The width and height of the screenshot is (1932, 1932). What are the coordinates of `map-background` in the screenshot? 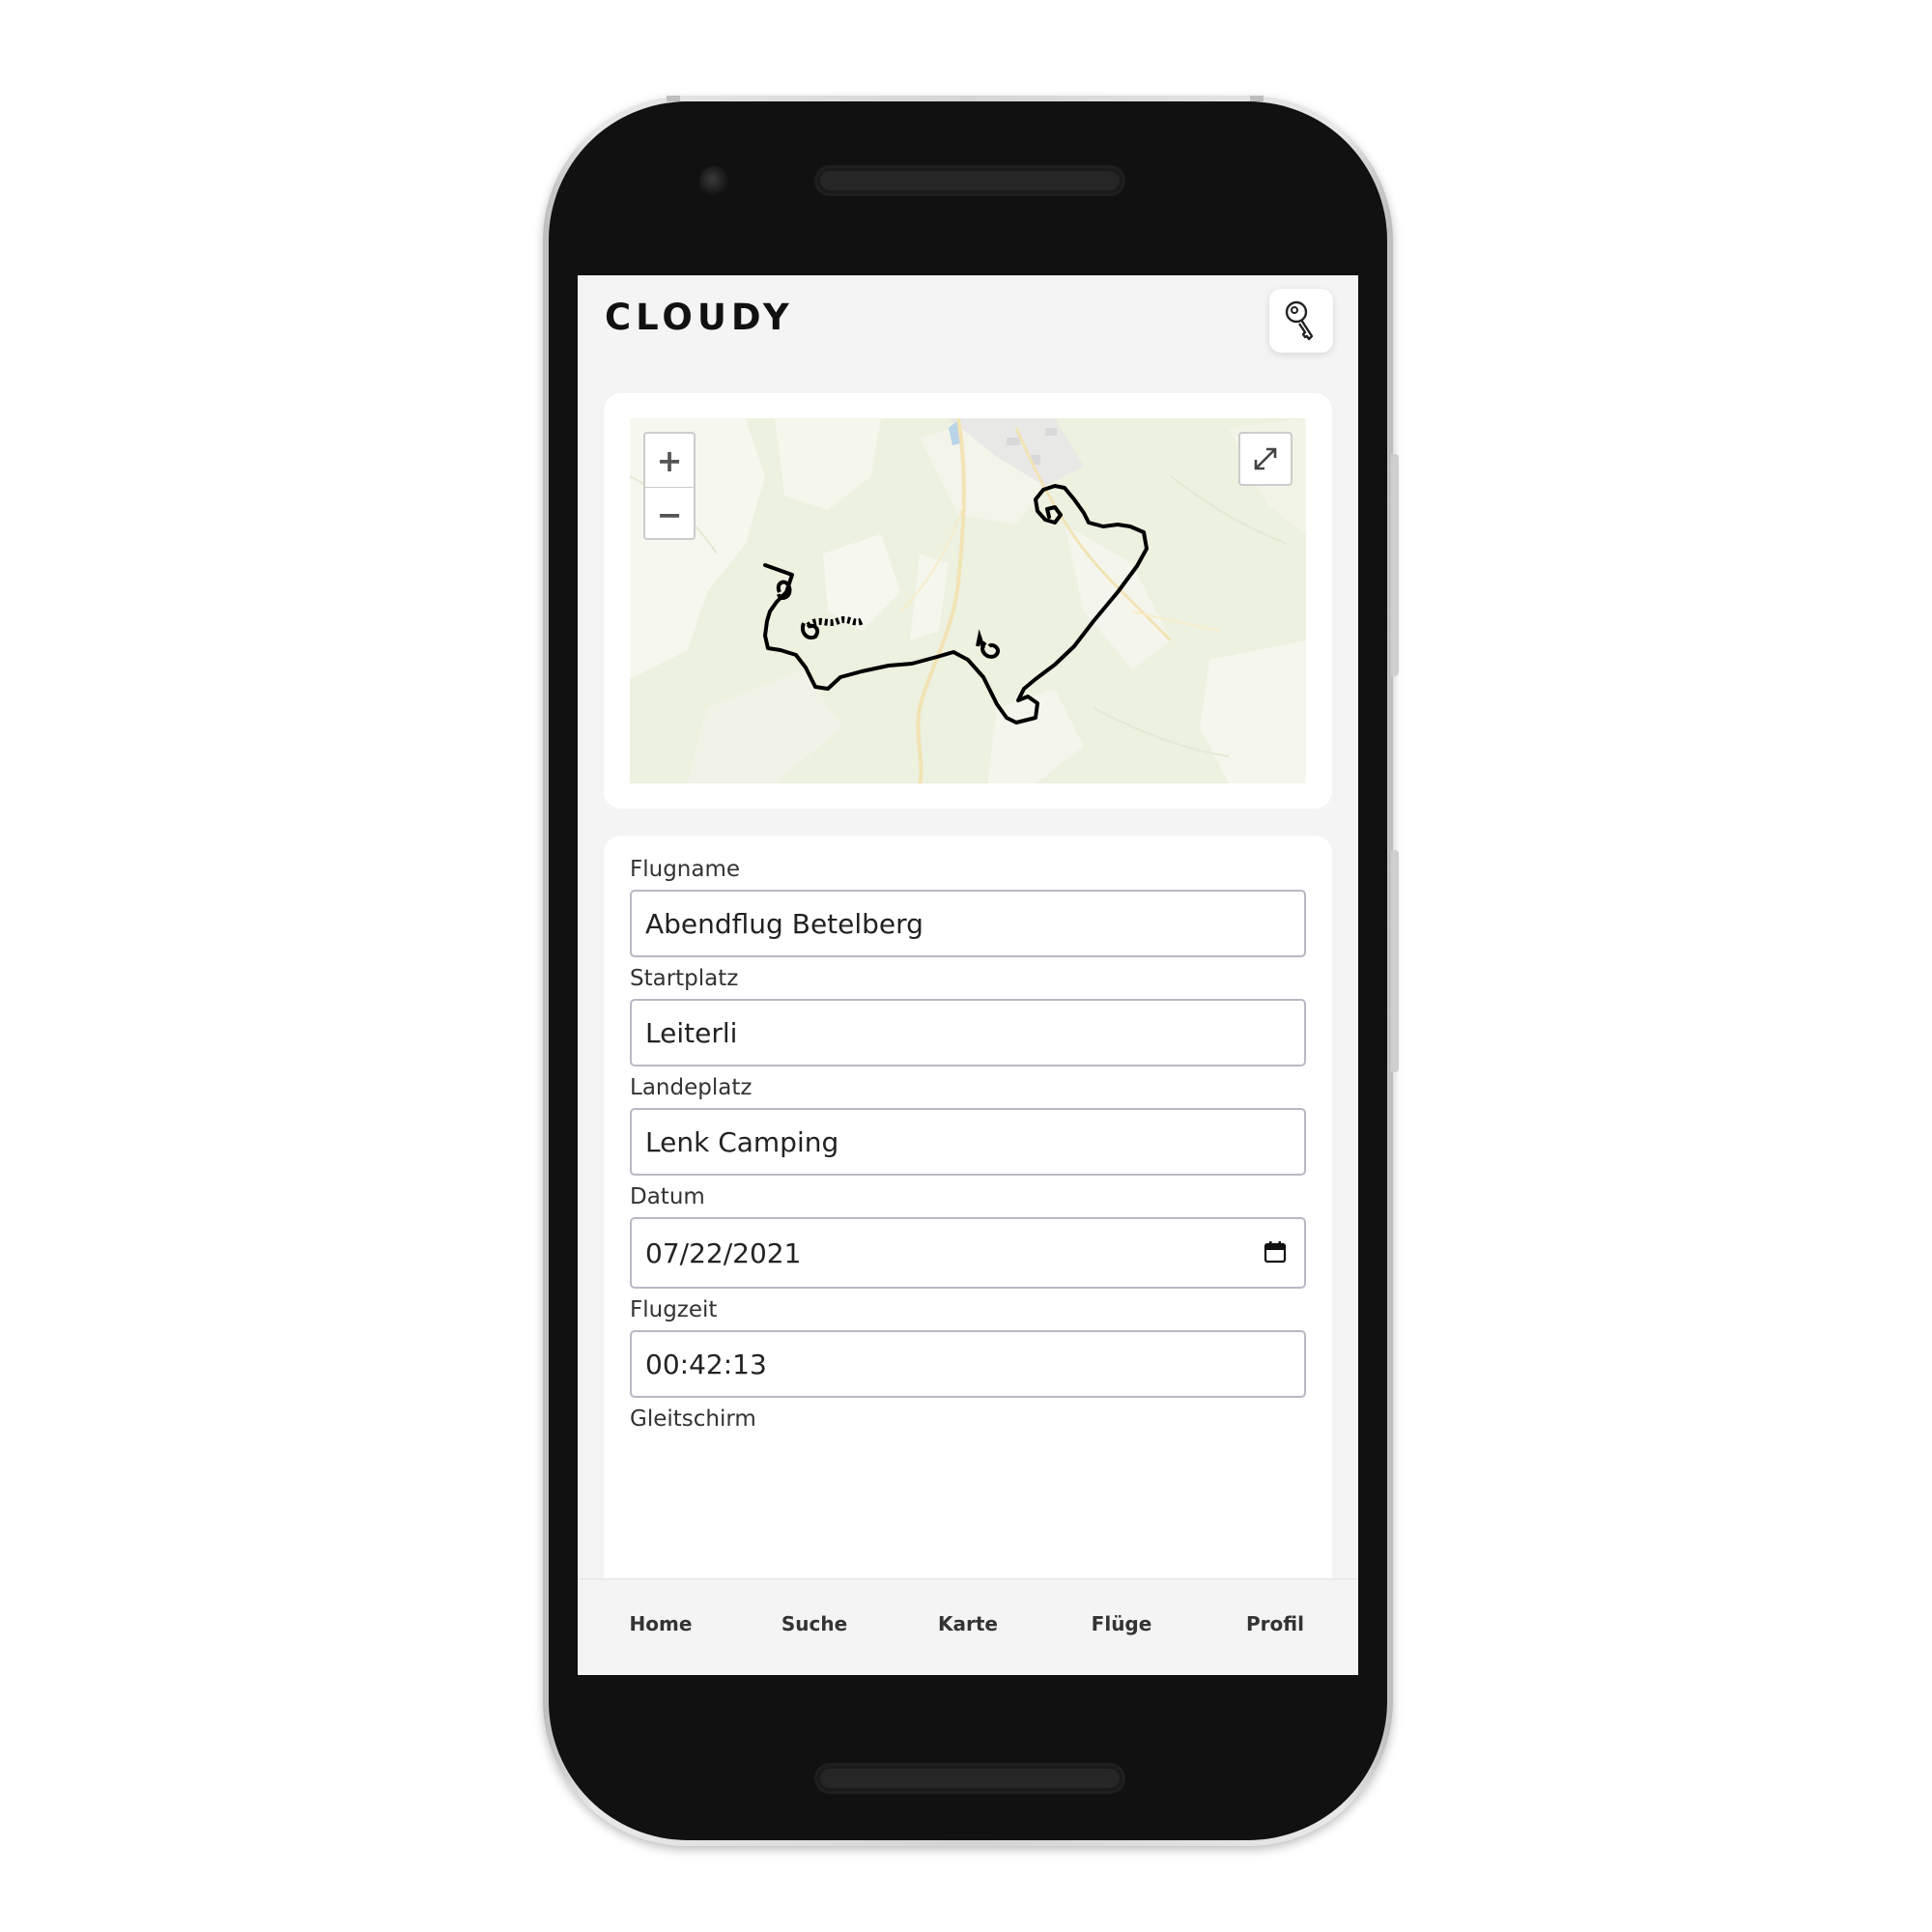 It's located at (968, 600).